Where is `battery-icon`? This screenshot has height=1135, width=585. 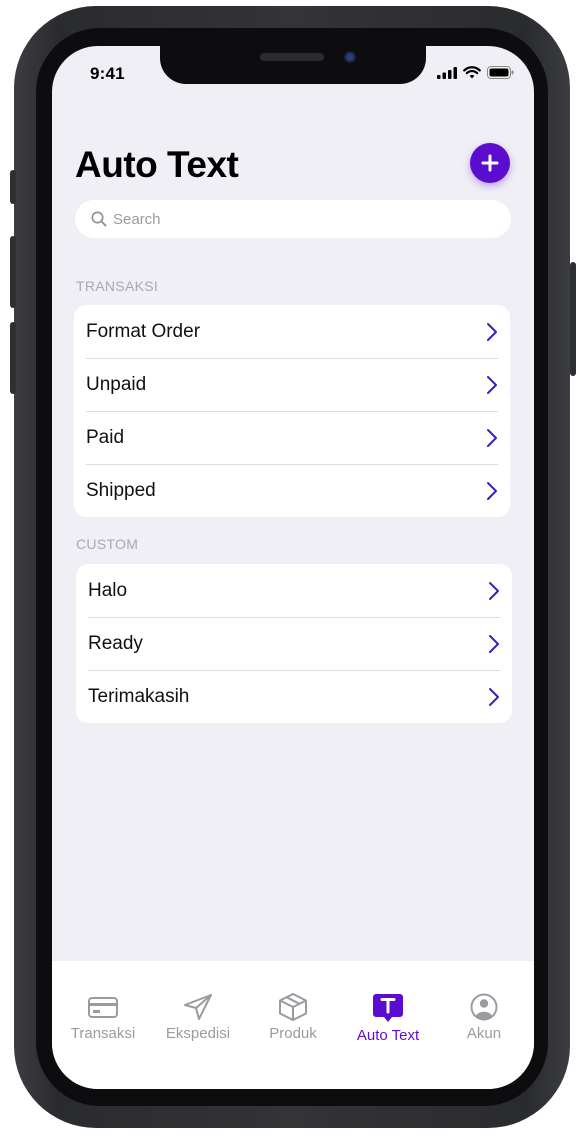 battery-icon is located at coordinates (500, 72).